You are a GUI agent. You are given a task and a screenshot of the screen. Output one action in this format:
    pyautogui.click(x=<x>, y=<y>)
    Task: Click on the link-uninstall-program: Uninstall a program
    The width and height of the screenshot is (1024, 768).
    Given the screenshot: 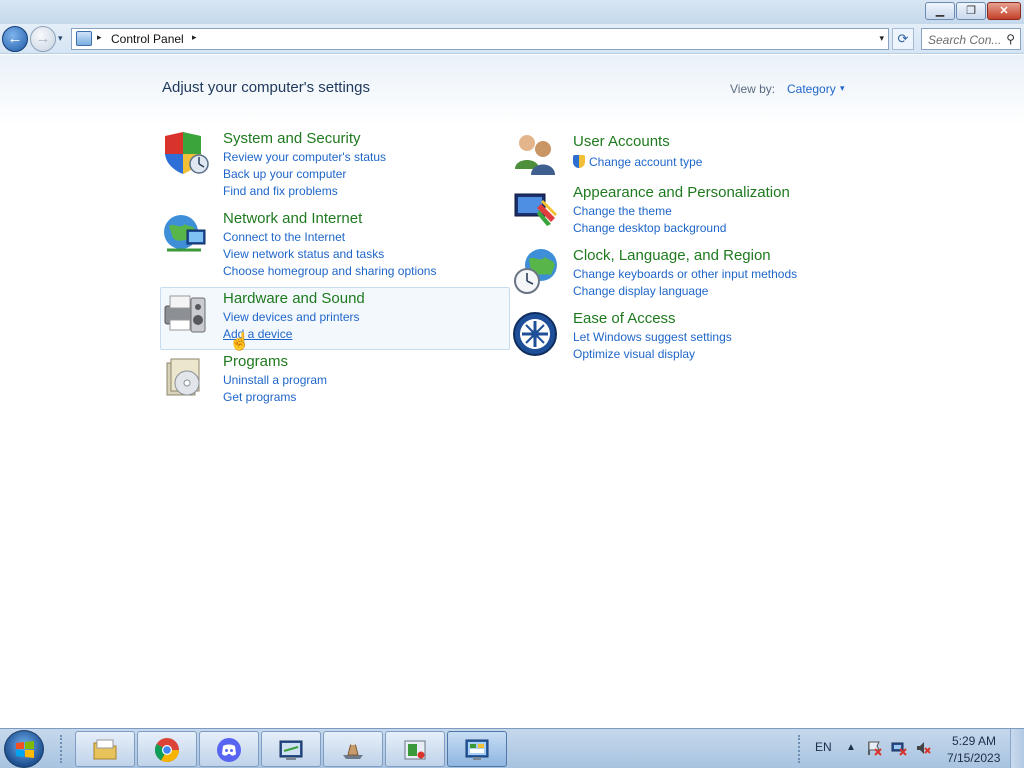 What is the action you would take?
    pyautogui.click(x=275, y=380)
    